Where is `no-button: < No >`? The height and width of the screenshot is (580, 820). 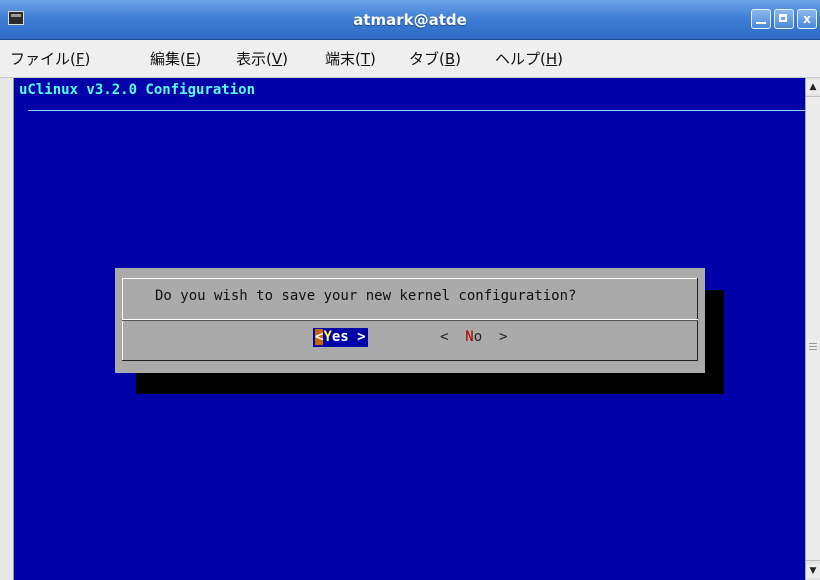 no-button: < No > is located at coordinates (473, 337).